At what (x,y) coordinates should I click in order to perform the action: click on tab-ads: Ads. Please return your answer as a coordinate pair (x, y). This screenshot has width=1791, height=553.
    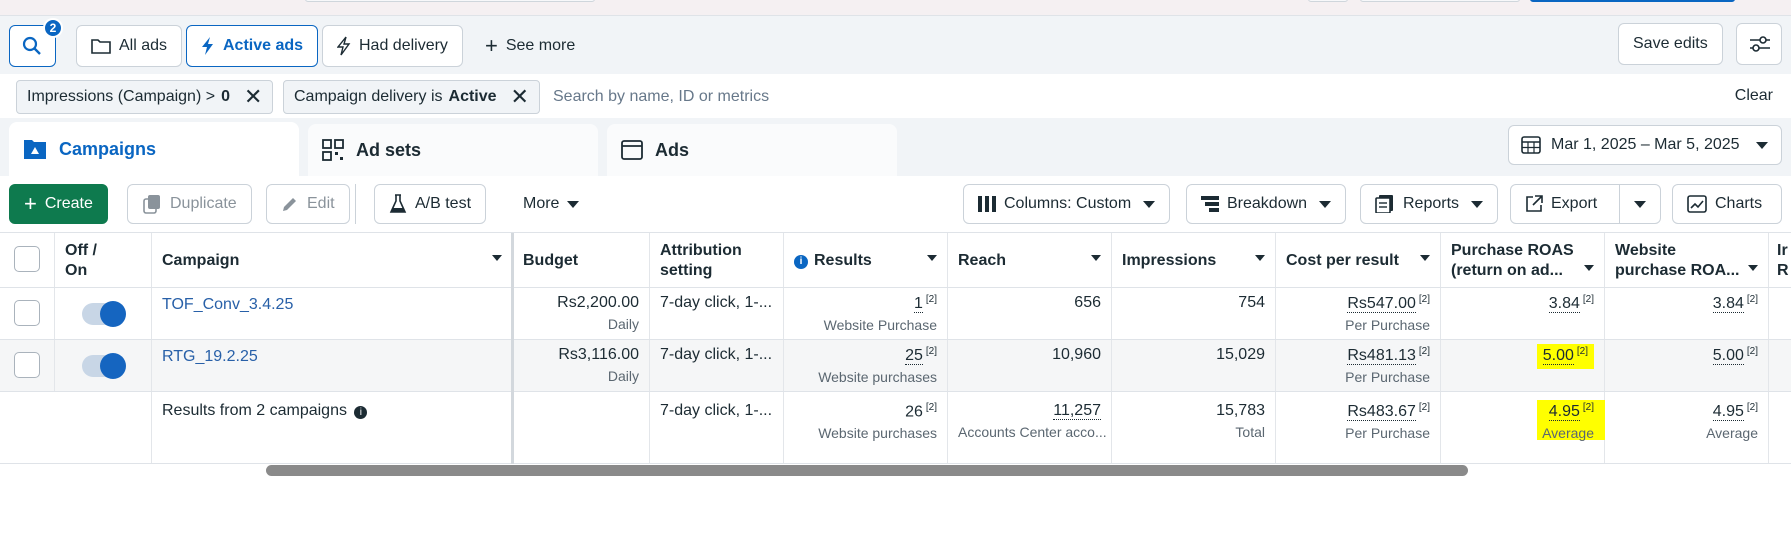
    Looking at the image, I should click on (752, 150).